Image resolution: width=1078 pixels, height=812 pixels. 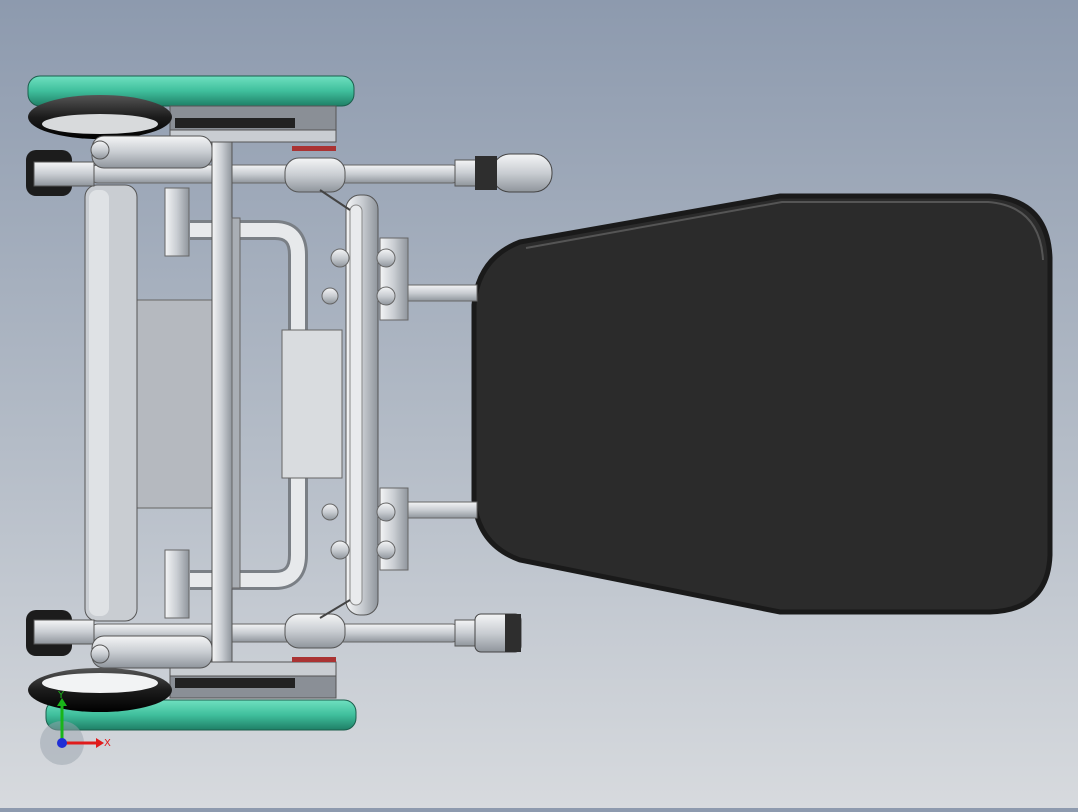 I want to click on y-axis-label: Y, so click(x=61, y=695).